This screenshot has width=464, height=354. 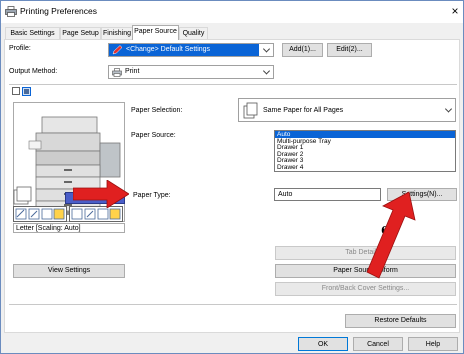 I want to click on profile-label: Profile:, so click(x=20, y=48).